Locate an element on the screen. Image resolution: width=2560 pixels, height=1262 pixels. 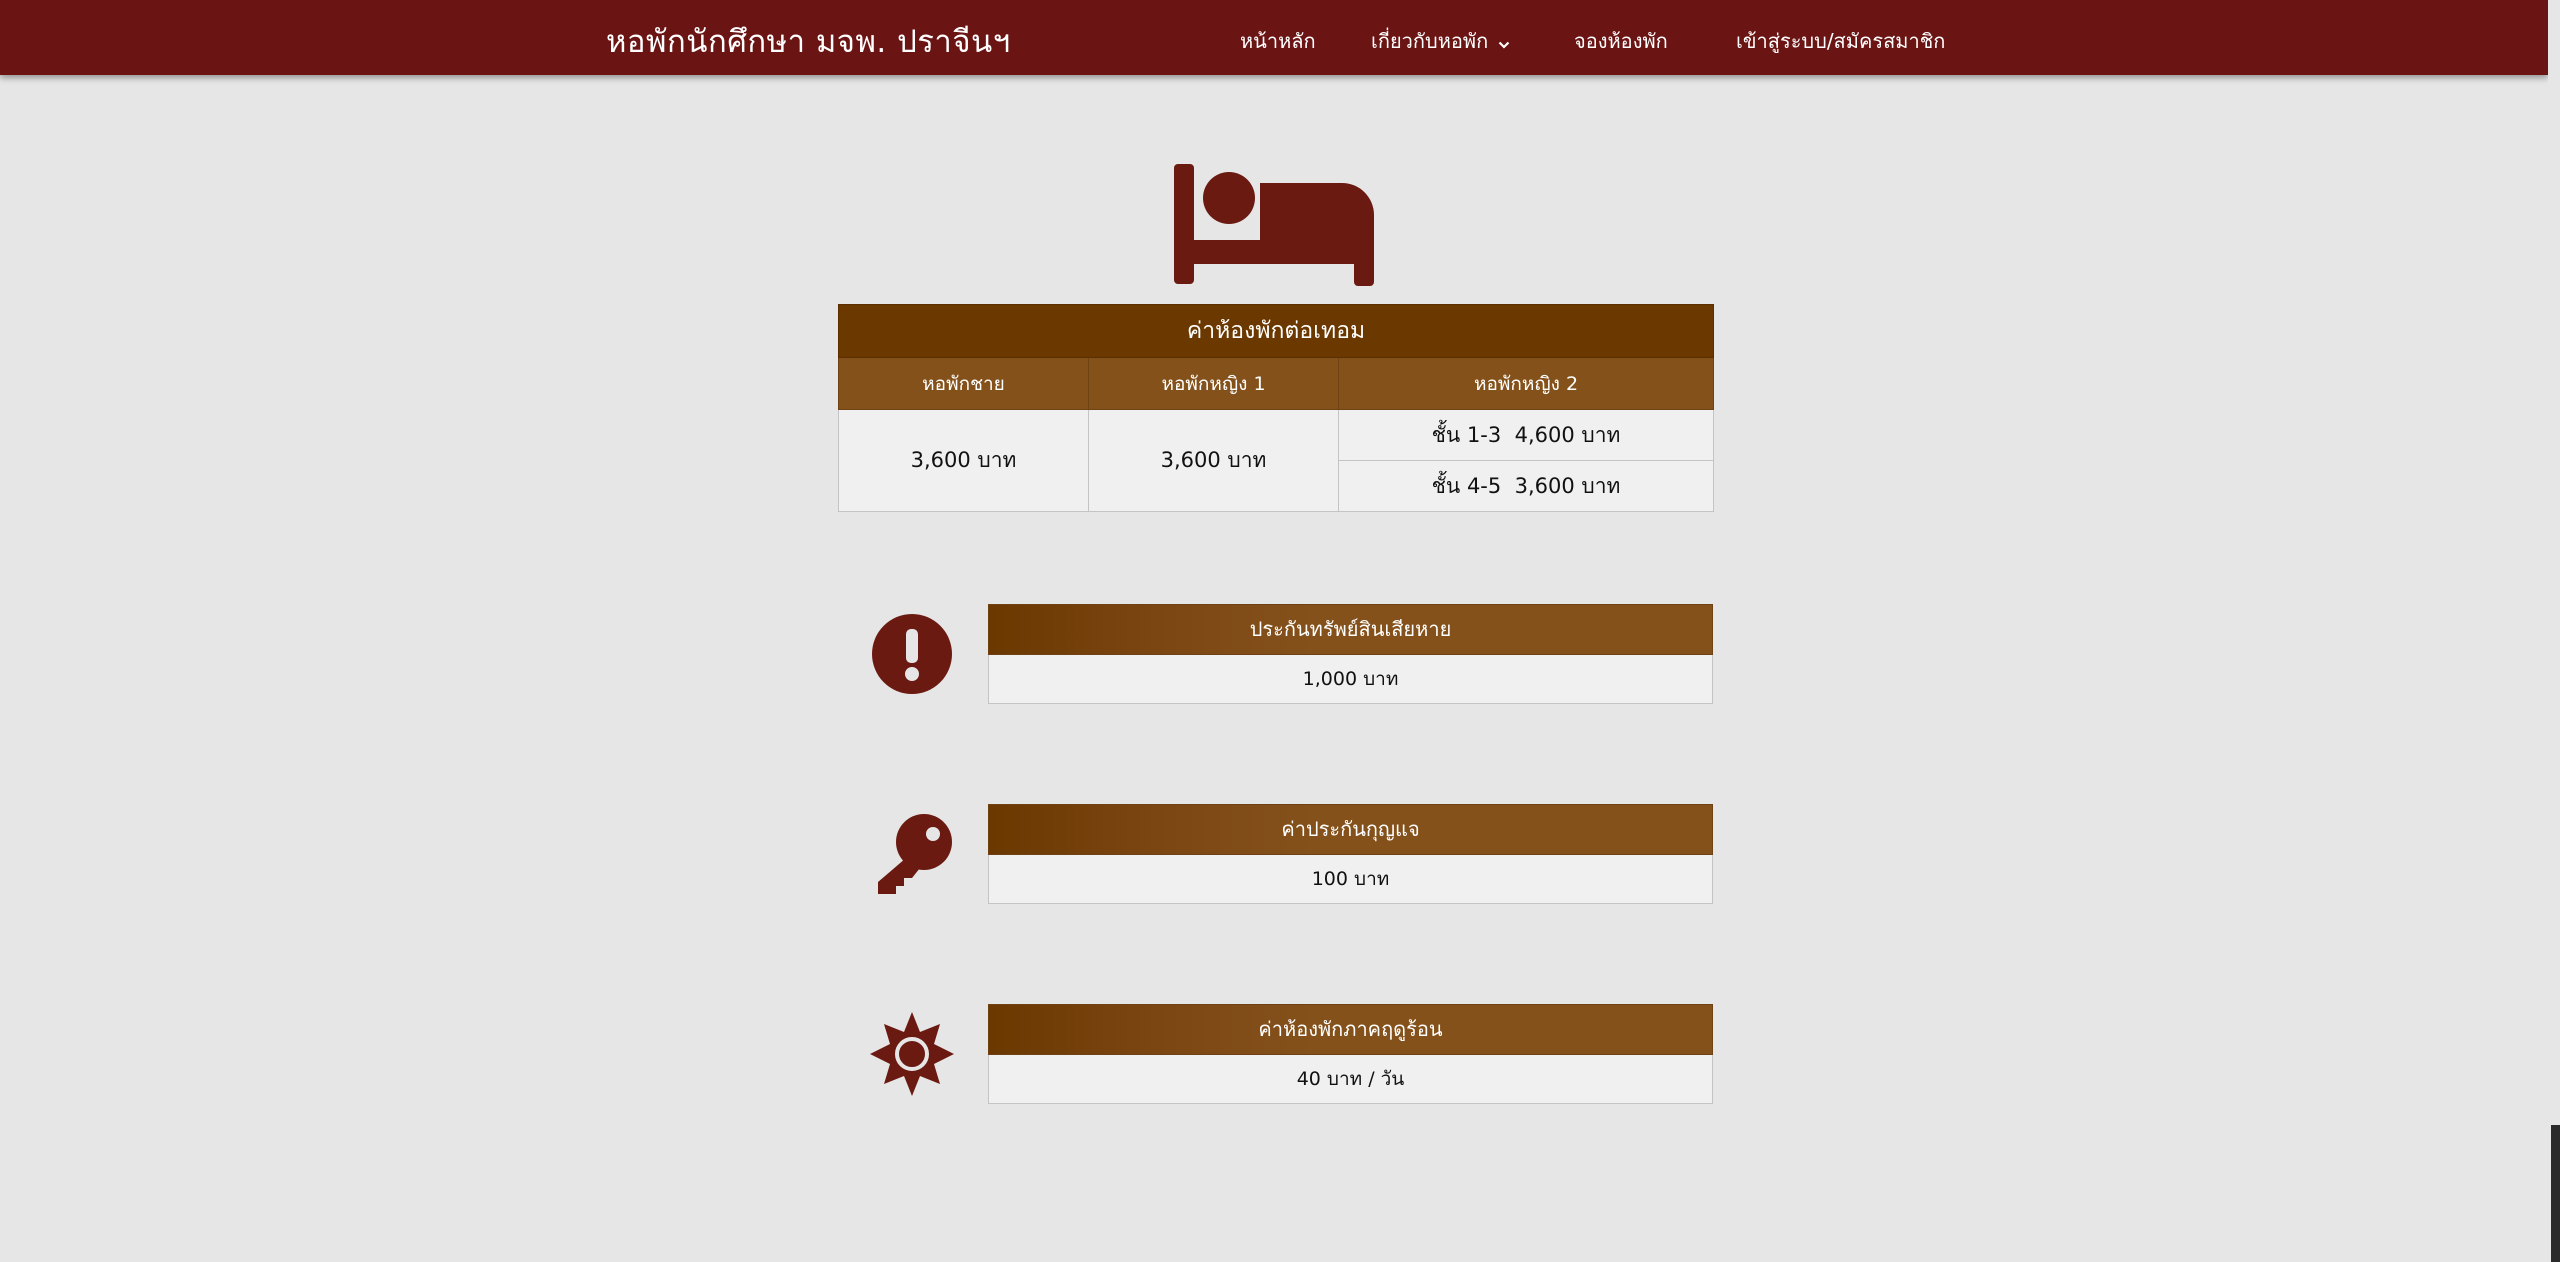
nav-item-label: หน้าหลัก is located at coordinates (1278, 41).